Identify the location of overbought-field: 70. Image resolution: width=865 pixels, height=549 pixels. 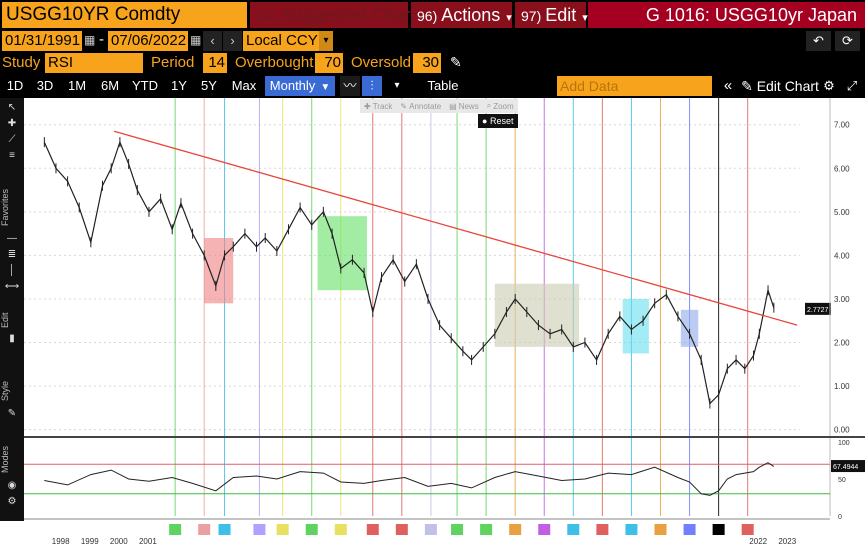
(329, 63).